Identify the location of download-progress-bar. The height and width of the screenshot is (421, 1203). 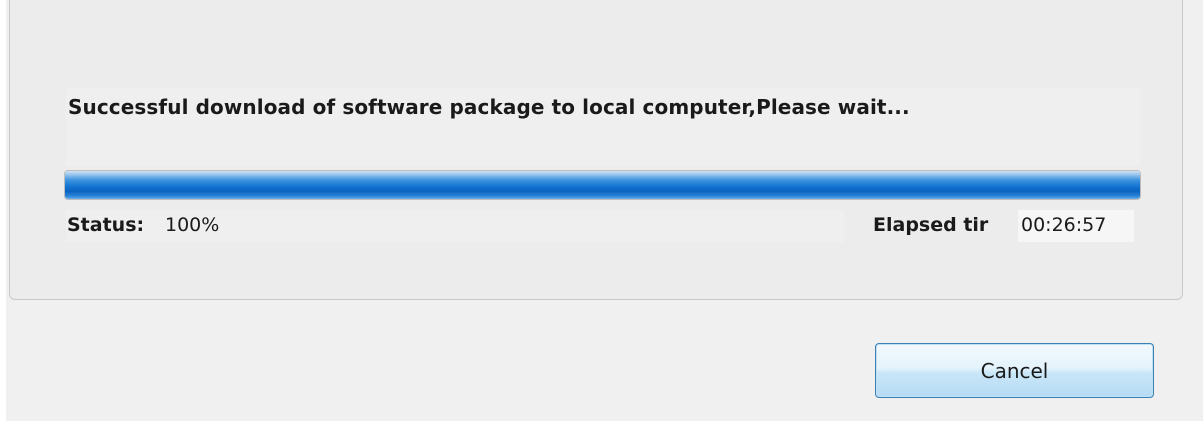
(602, 185).